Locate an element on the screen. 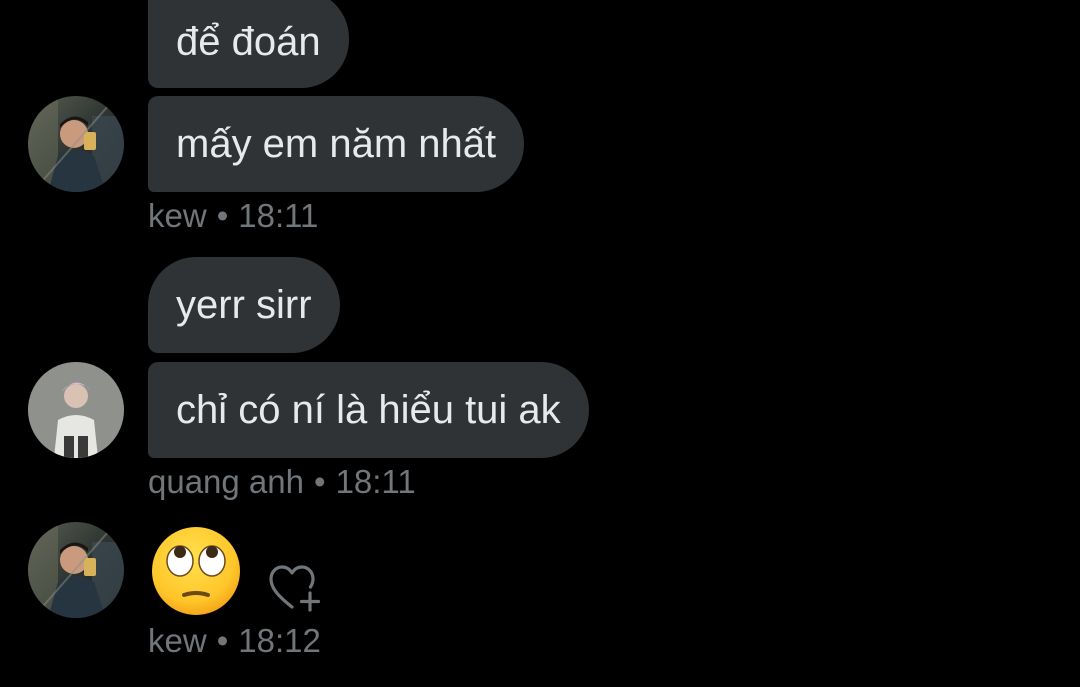 The image size is (1080, 687). message-meta: quang anh • 18:11 is located at coordinates (282, 482).